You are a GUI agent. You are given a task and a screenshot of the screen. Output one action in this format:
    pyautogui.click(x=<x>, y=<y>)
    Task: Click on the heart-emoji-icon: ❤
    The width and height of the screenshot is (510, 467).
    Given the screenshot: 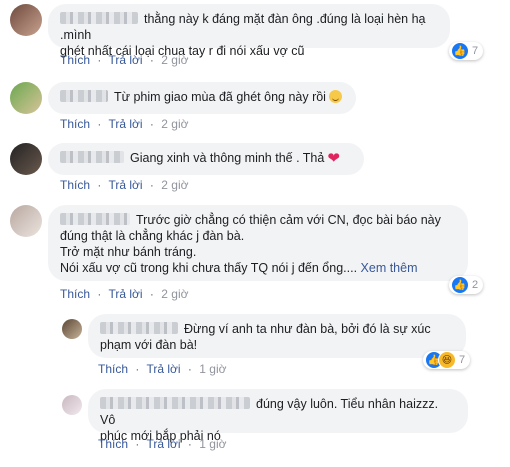 What is the action you would take?
    pyautogui.click(x=333, y=158)
    